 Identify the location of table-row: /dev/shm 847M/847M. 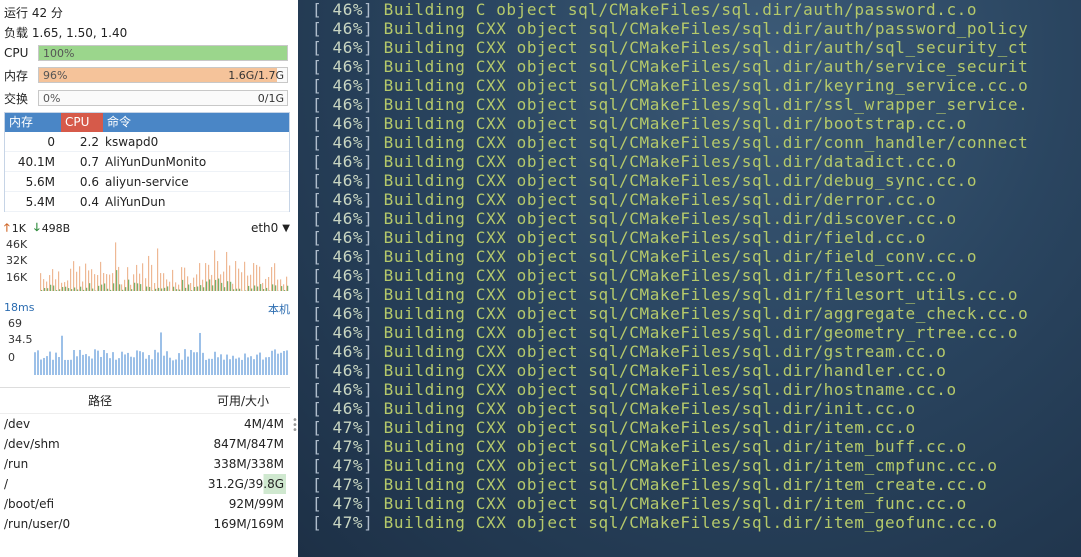
(145, 444).